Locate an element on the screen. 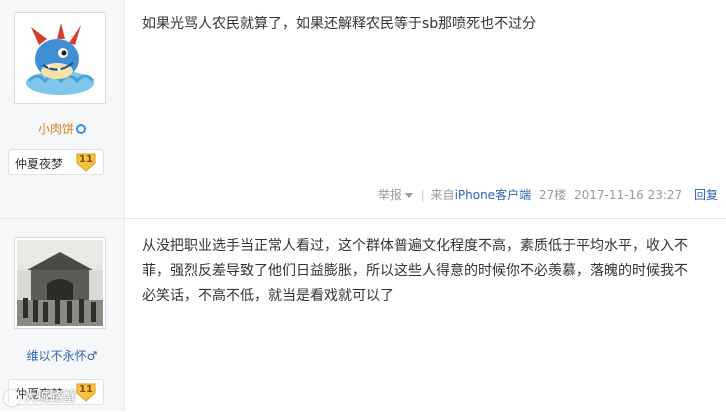 This screenshot has width=726, height=412. avatar-gate-image is located at coordinates (60, 283).